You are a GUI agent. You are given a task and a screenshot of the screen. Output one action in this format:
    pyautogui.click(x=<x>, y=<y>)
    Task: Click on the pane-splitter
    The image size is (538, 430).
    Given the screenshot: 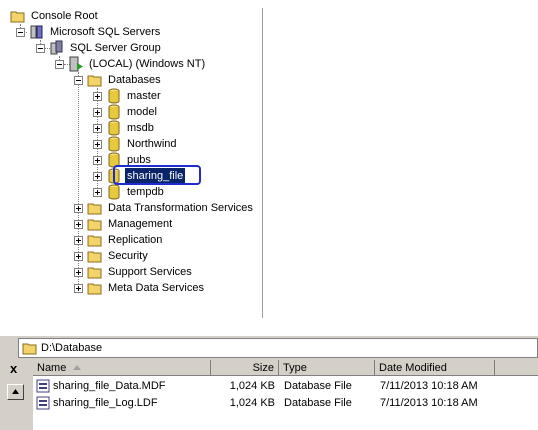 What is the action you would take?
    pyautogui.click(x=263, y=163)
    